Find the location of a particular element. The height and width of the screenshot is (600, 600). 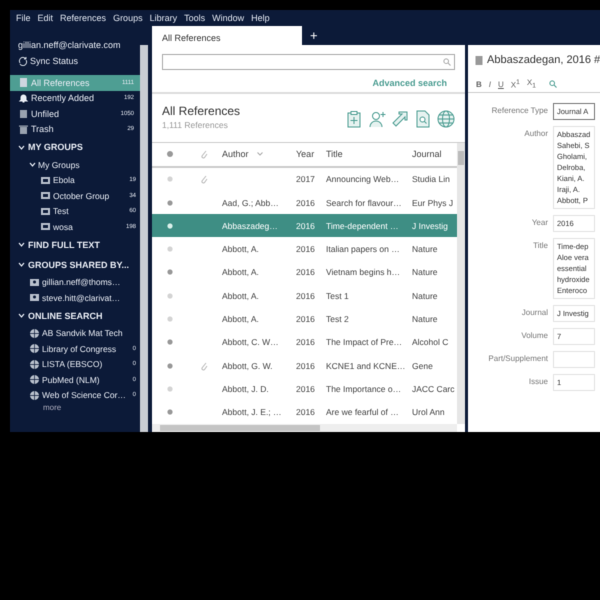

reference-row: Abbott, J. E.; … 2016 Are we fearful of … Urol Ann is located at coordinates (304, 412).